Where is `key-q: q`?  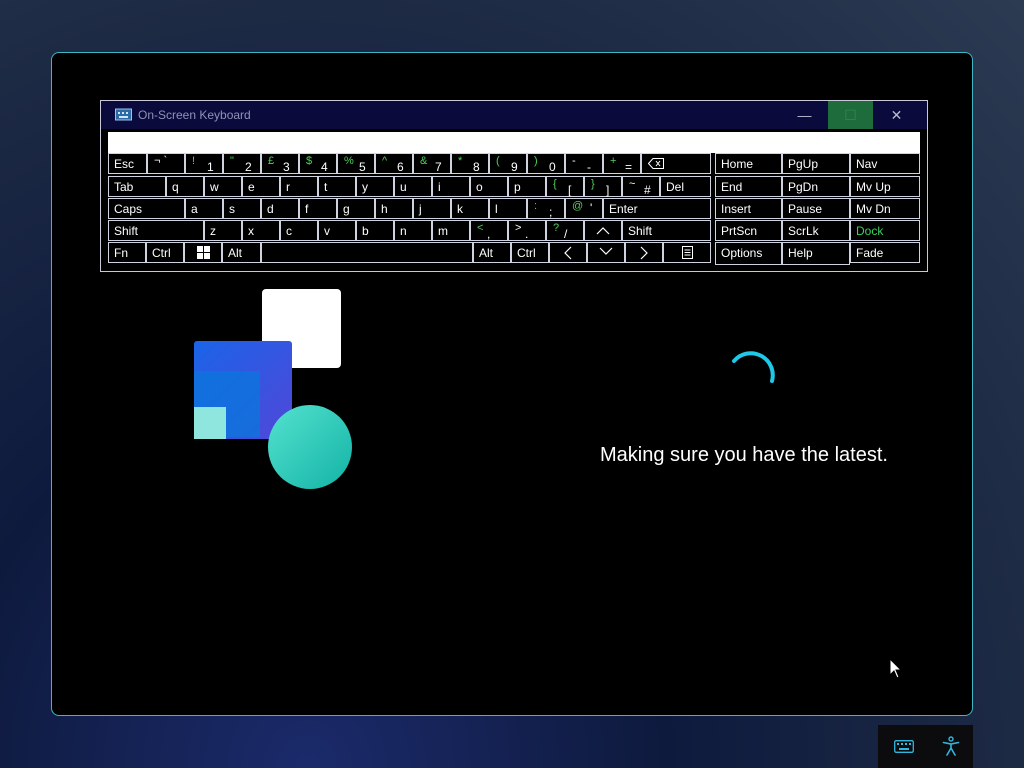
key-q: q is located at coordinates (185, 186).